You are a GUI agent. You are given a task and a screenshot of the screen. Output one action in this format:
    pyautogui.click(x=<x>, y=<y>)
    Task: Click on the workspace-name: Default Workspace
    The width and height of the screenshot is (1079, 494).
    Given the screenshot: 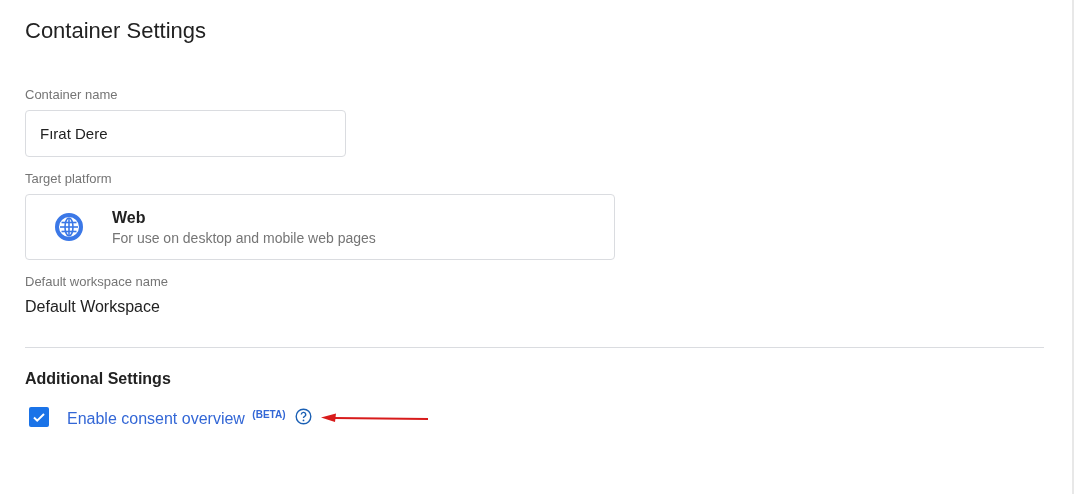 What is the action you would take?
    pyautogui.click(x=92, y=307)
    